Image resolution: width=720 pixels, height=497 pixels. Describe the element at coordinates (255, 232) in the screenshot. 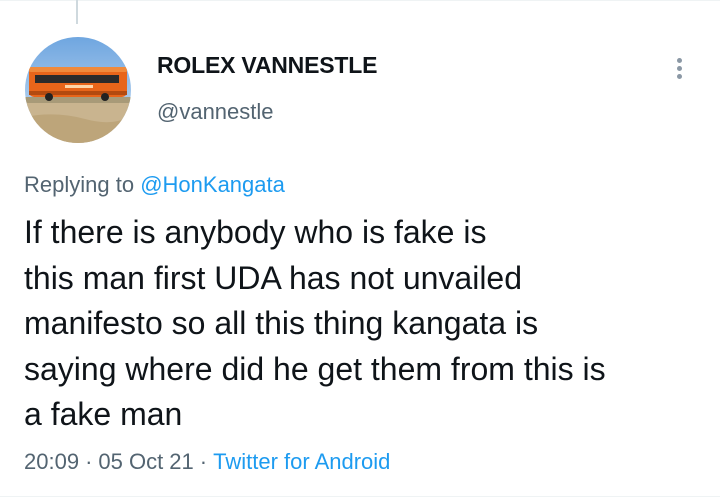

I see `tweet-text-line: If there is anybody who is fake is` at that location.